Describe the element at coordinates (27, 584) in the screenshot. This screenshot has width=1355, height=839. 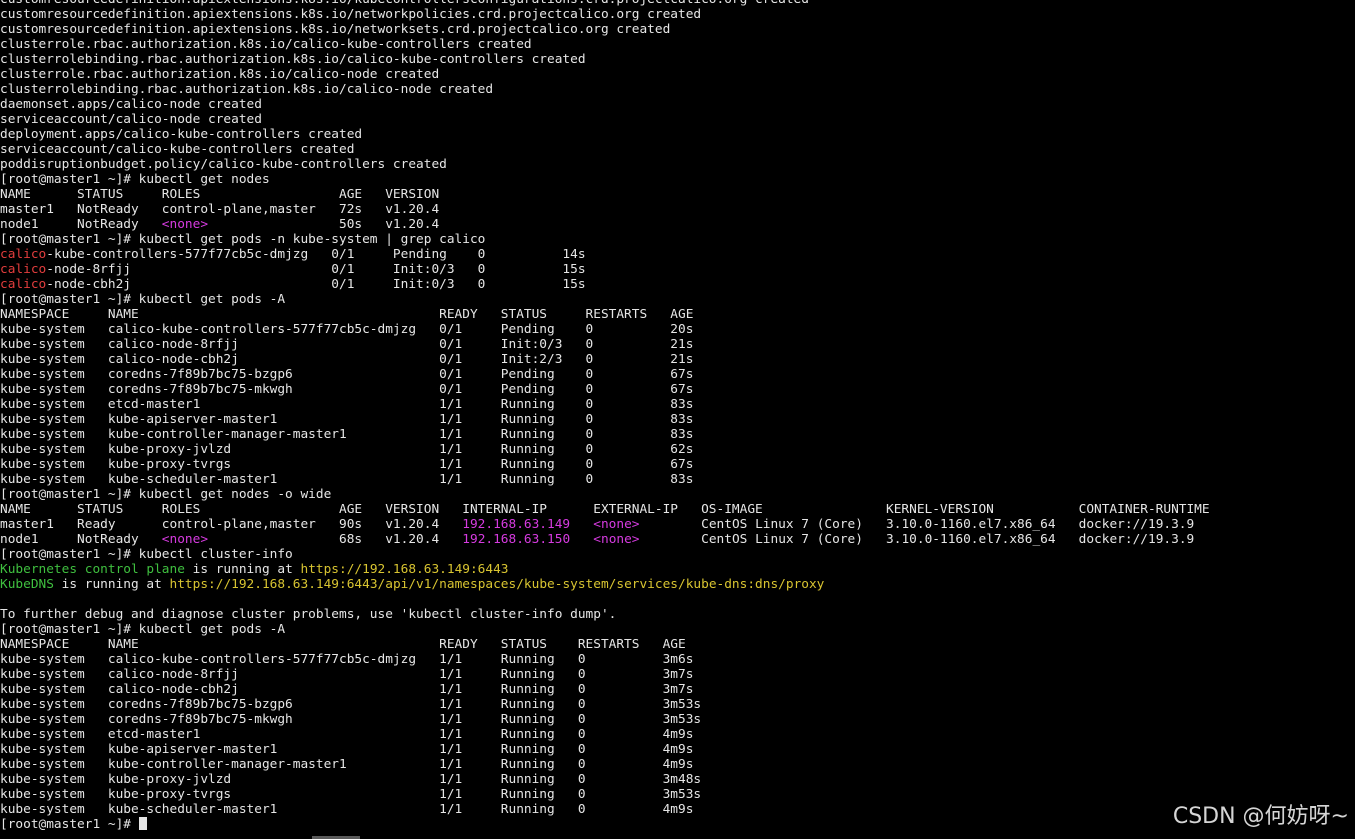
I see `terminal-text: KubeDNS` at that location.